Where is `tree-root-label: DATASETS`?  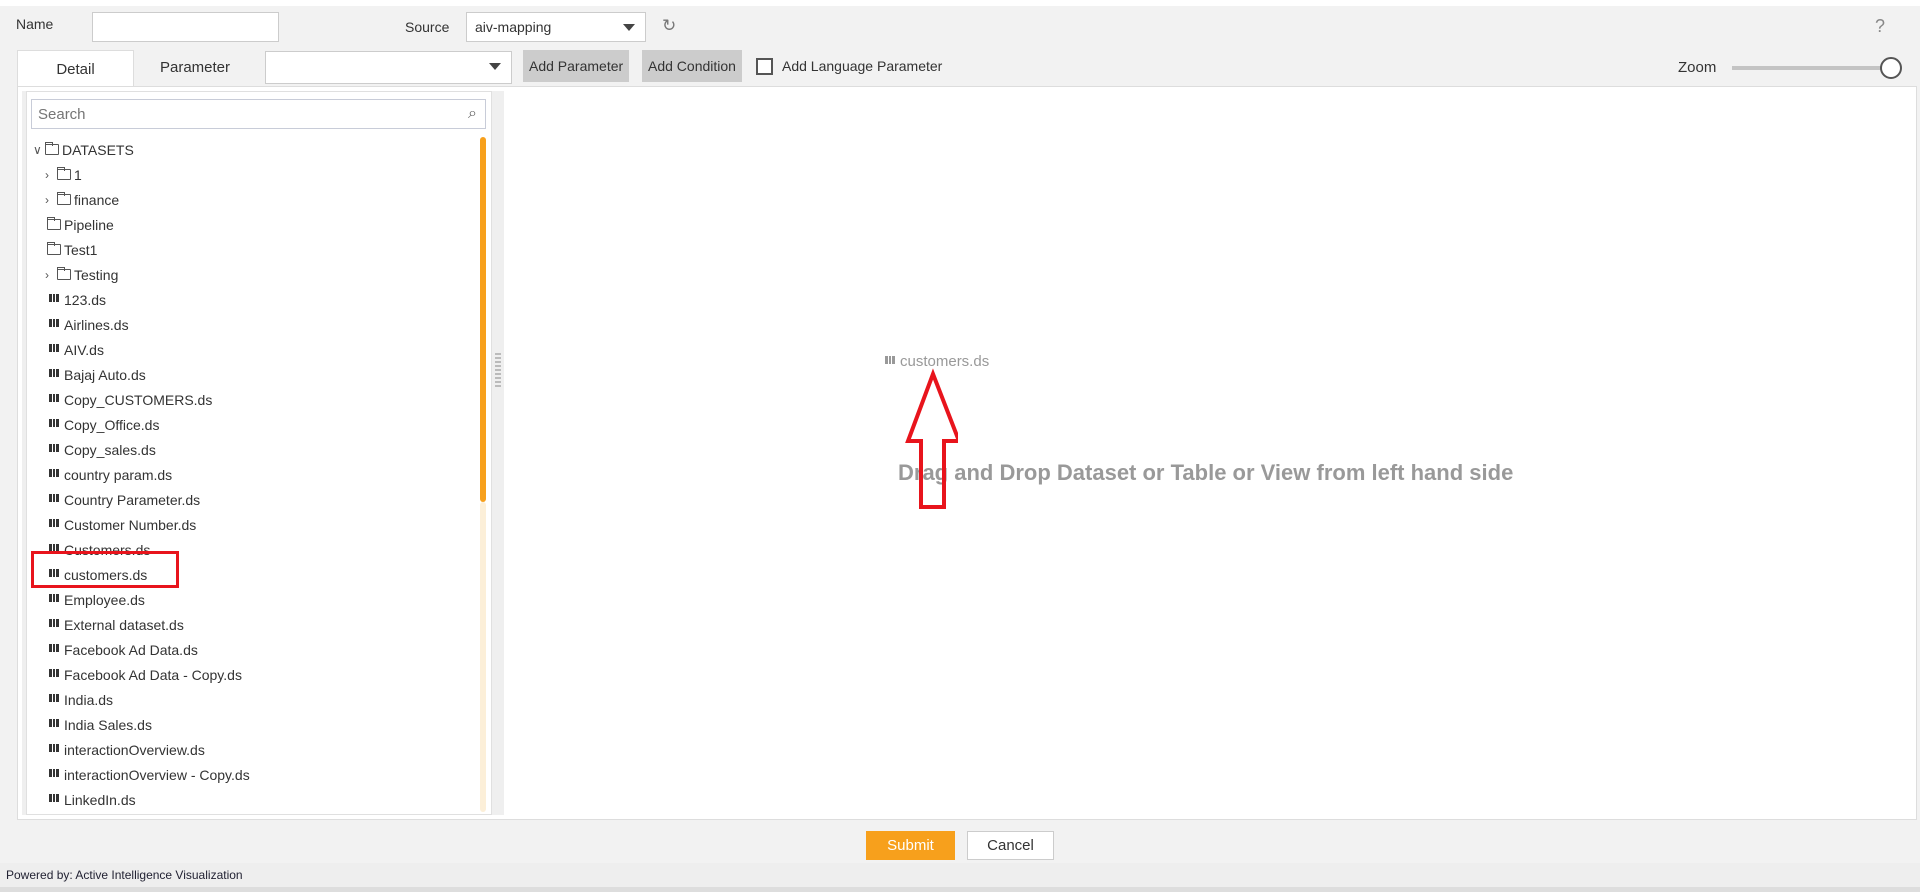
tree-root-label: DATASETS is located at coordinates (98, 149).